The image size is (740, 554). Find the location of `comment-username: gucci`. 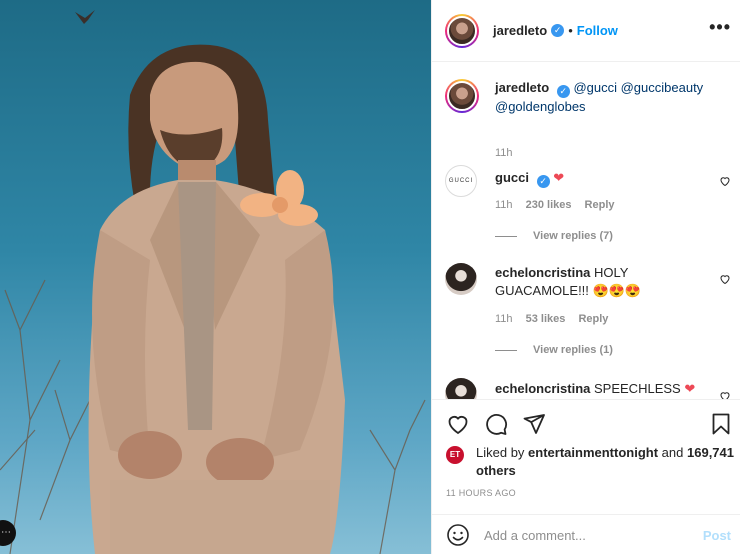

comment-username: gucci is located at coordinates (512, 177).